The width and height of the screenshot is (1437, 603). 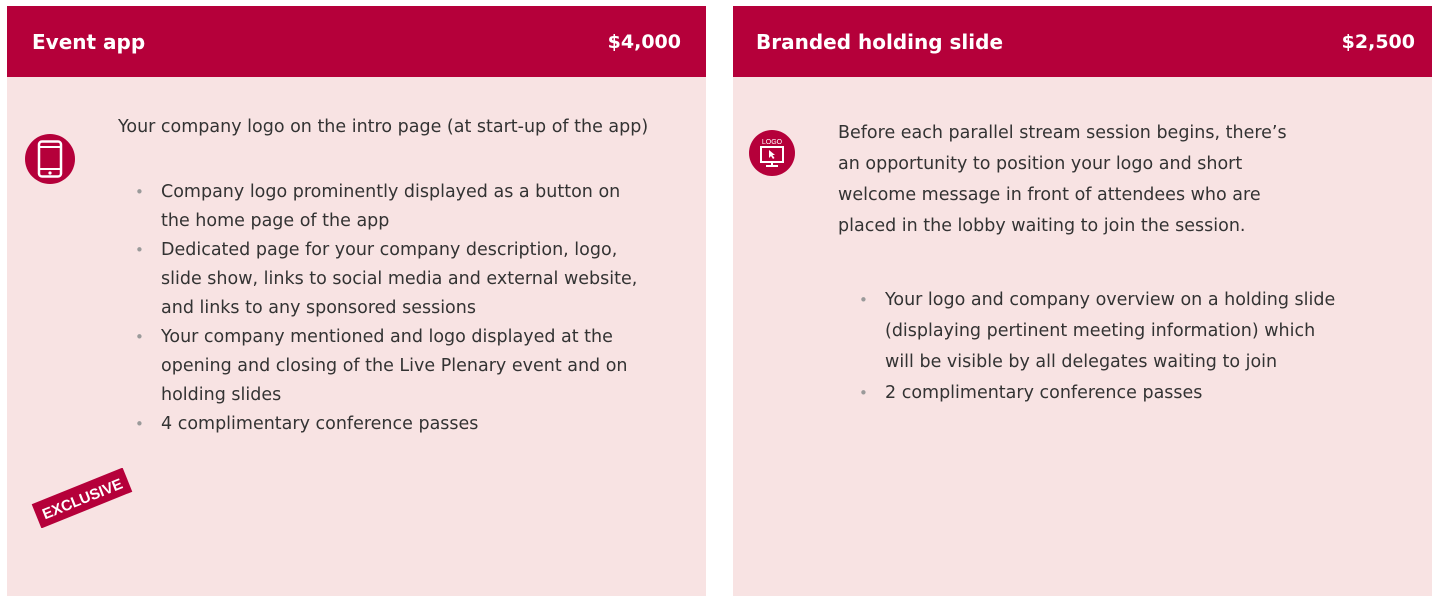 I want to click on card-header: Branded holding slide $2,500, so click(x=1082, y=41).